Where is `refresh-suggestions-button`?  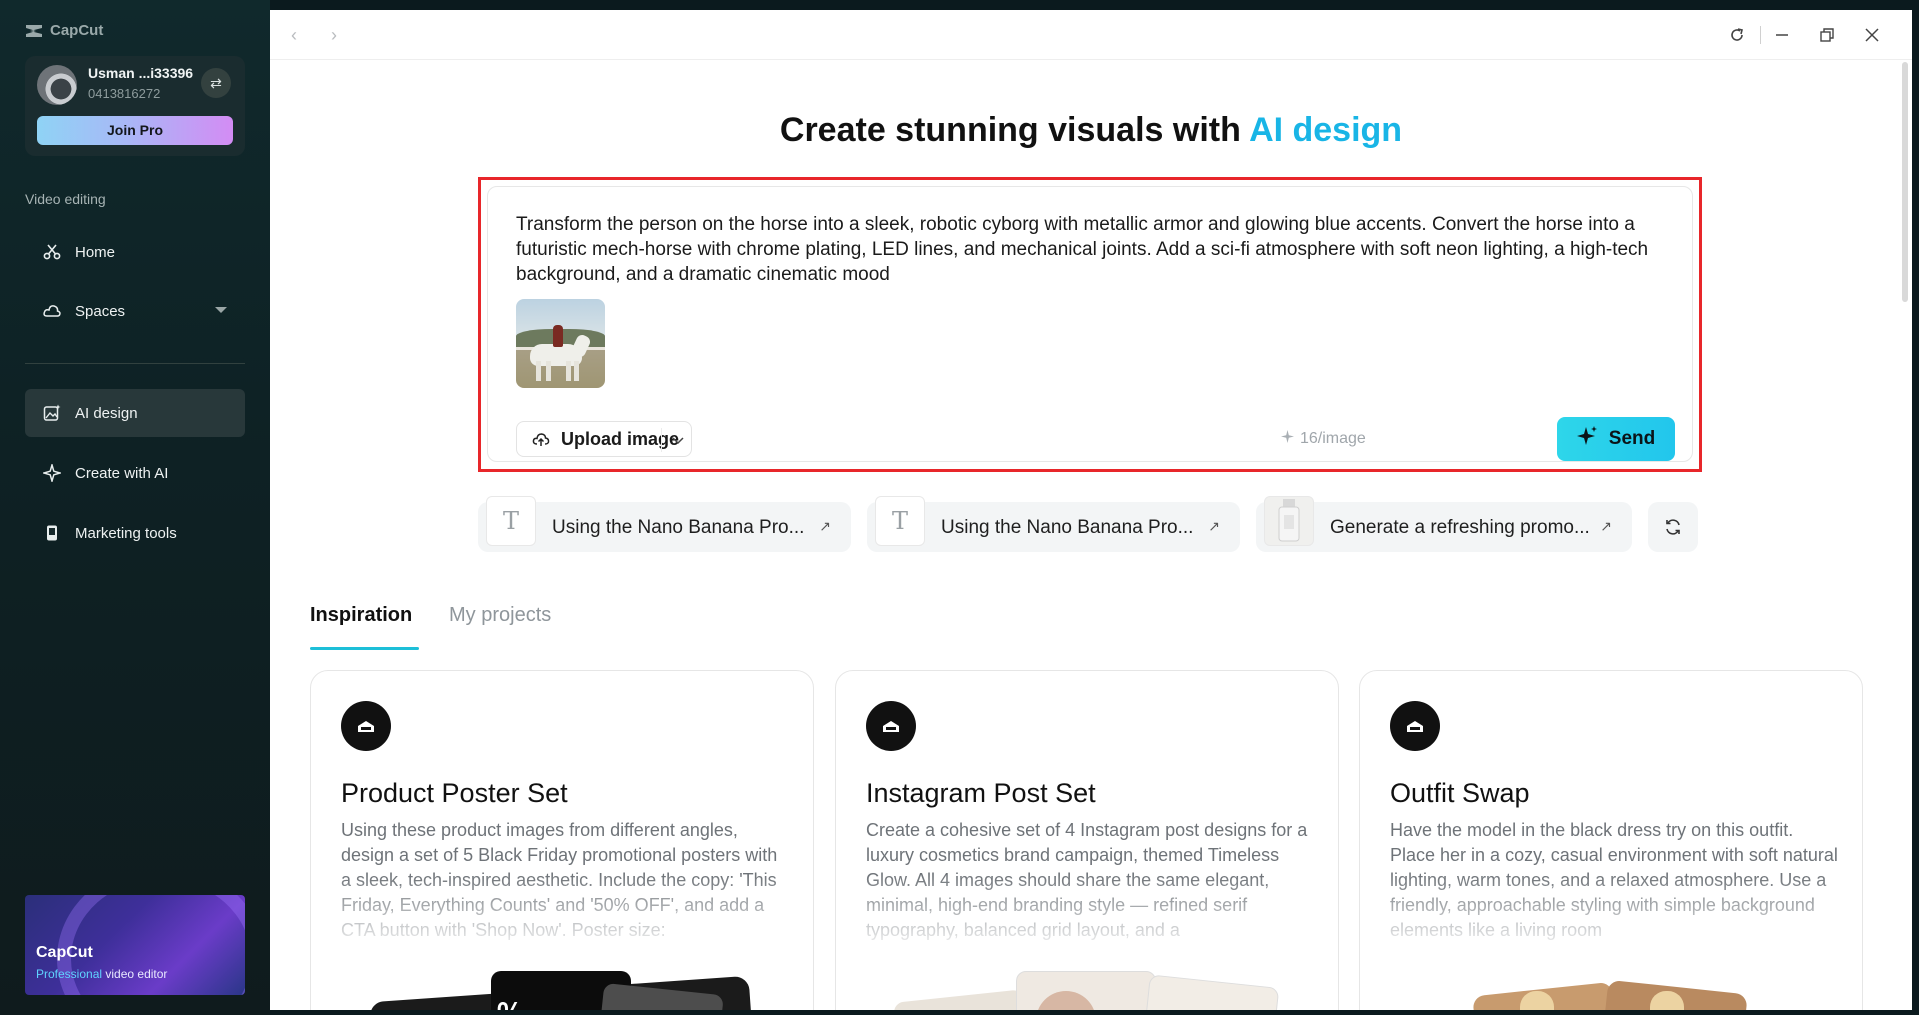 refresh-suggestions-button is located at coordinates (1673, 527).